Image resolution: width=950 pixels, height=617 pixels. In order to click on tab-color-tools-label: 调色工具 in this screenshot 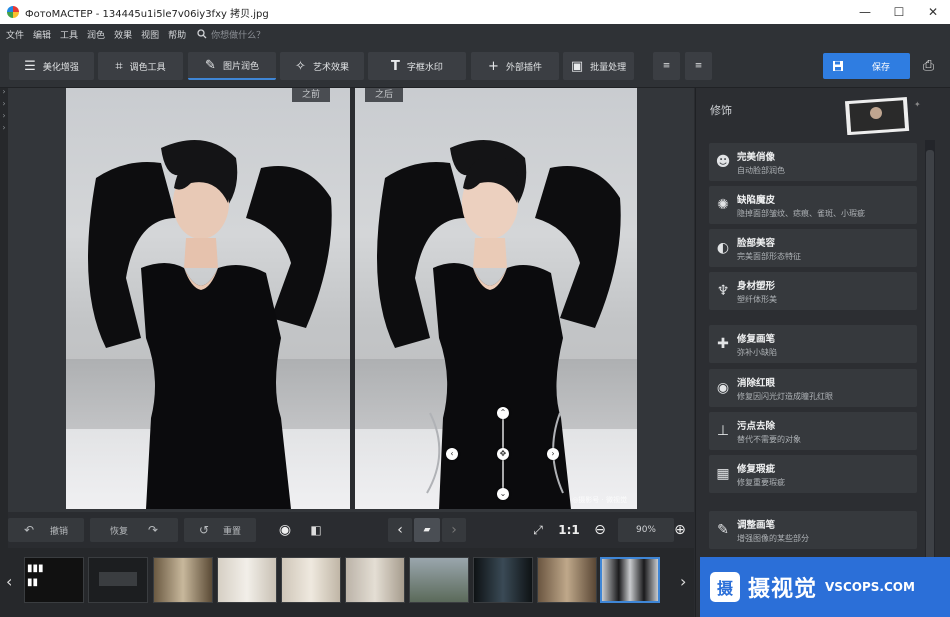, I will do `click(147, 67)`.